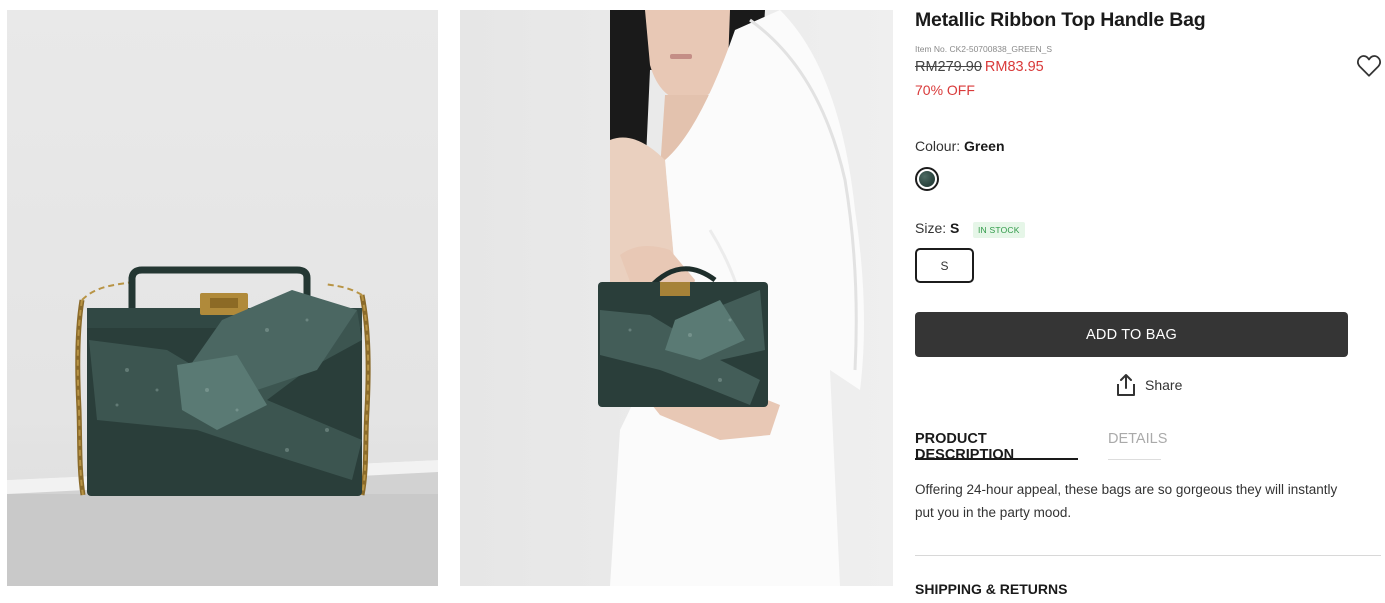  Describe the element at coordinates (955, 228) in the screenshot. I see `size-value: S` at that location.